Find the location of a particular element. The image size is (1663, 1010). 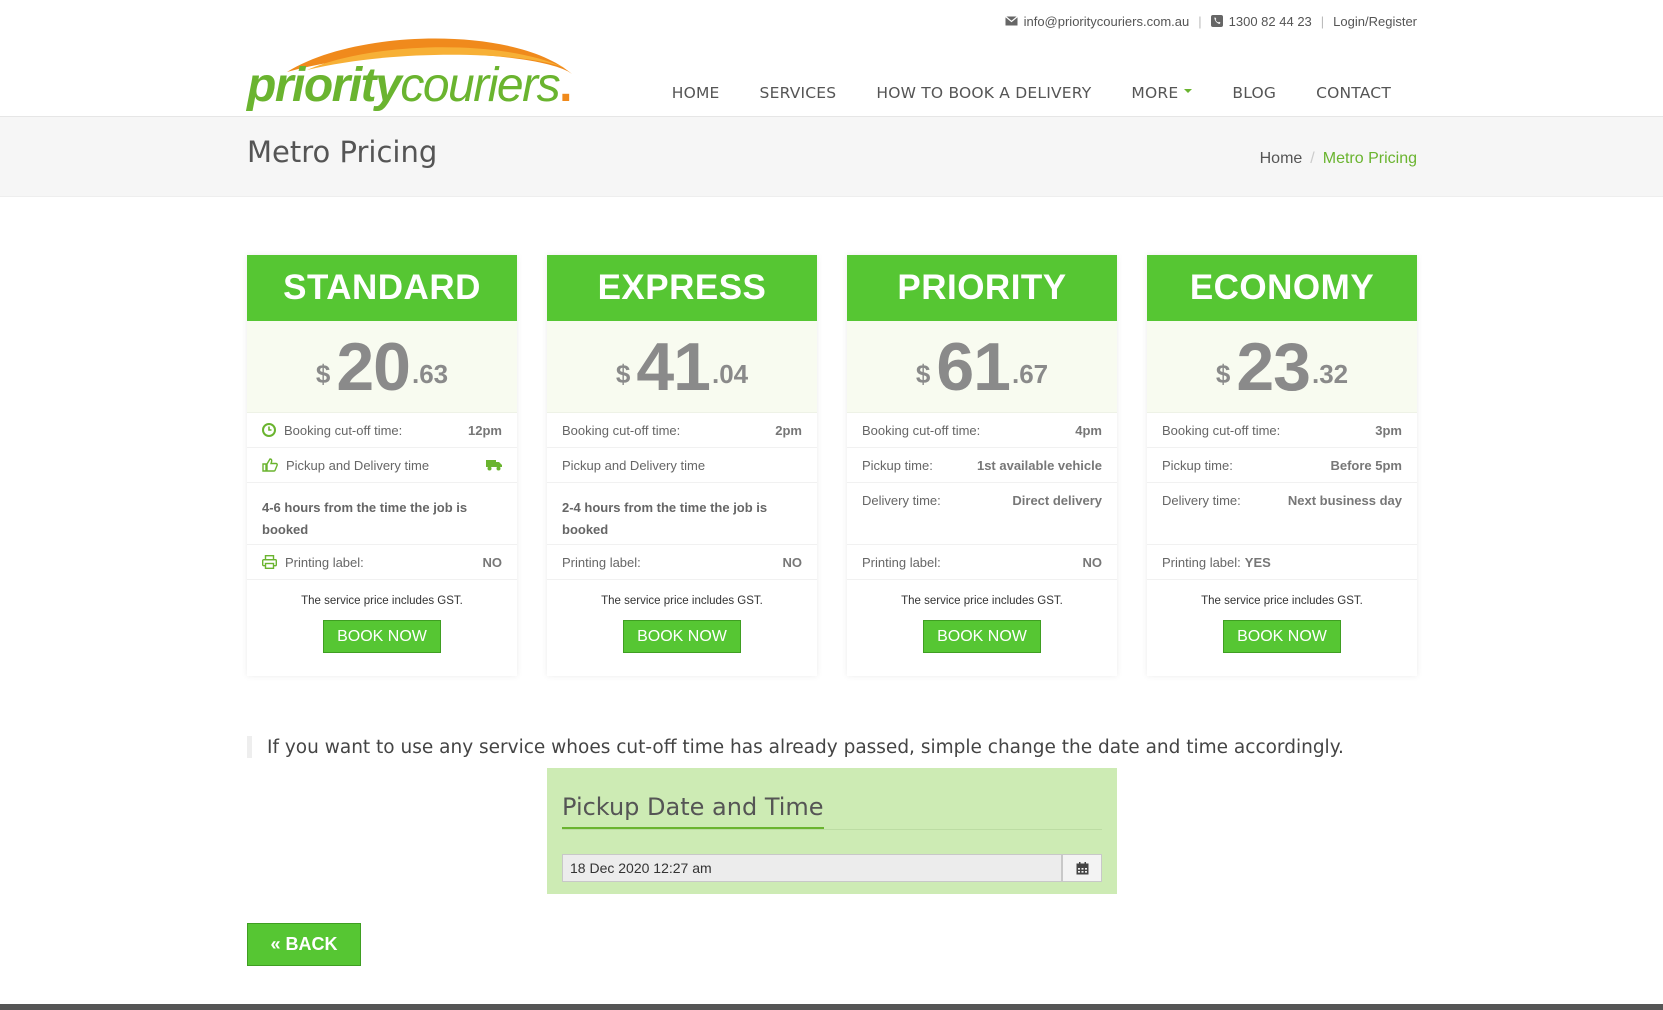

cutoff-row: Booking cut-off time: 4pm is located at coordinates (982, 430).